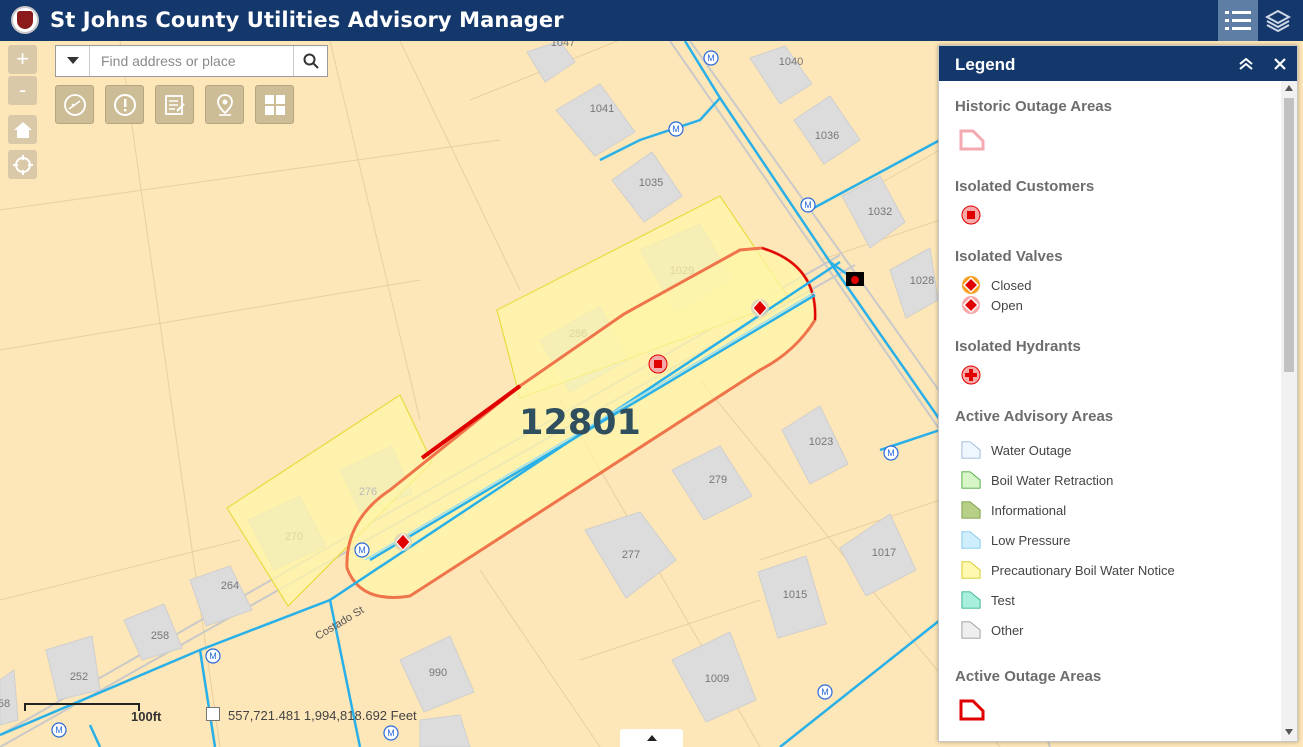  What do you see at coordinates (651, 183) in the screenshot?
I see `parcel-label: 1035` at bounding box center [651, 183].